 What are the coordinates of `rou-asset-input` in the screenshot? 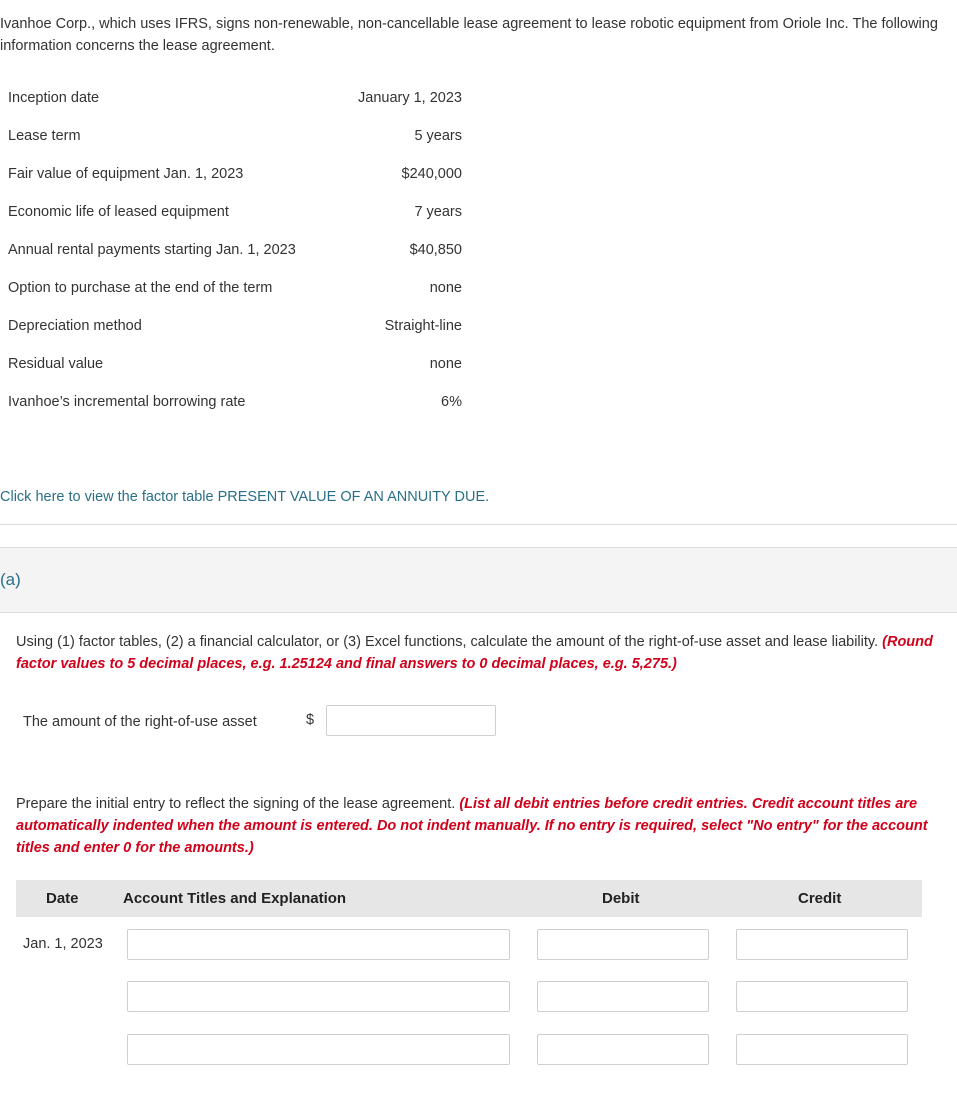 It's located at (411, 720).